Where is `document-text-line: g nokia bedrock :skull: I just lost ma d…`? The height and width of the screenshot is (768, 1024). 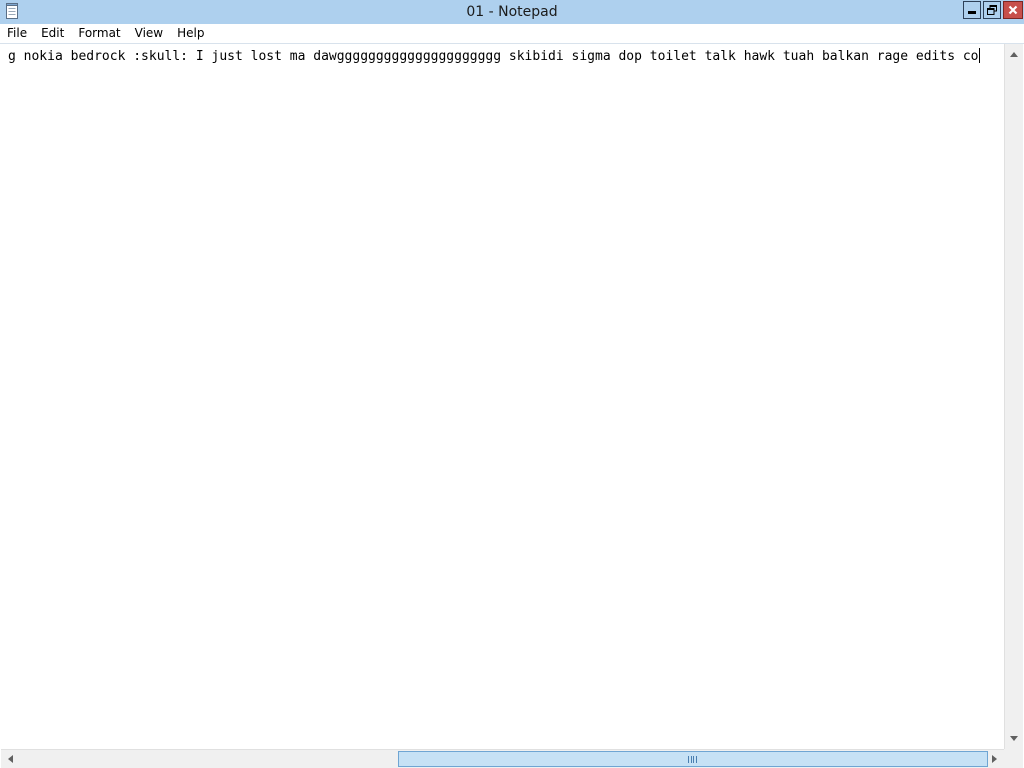 document-text-line: g nokia bedrock :skull: I just lost ma d… is located at coordinates (494, 57).